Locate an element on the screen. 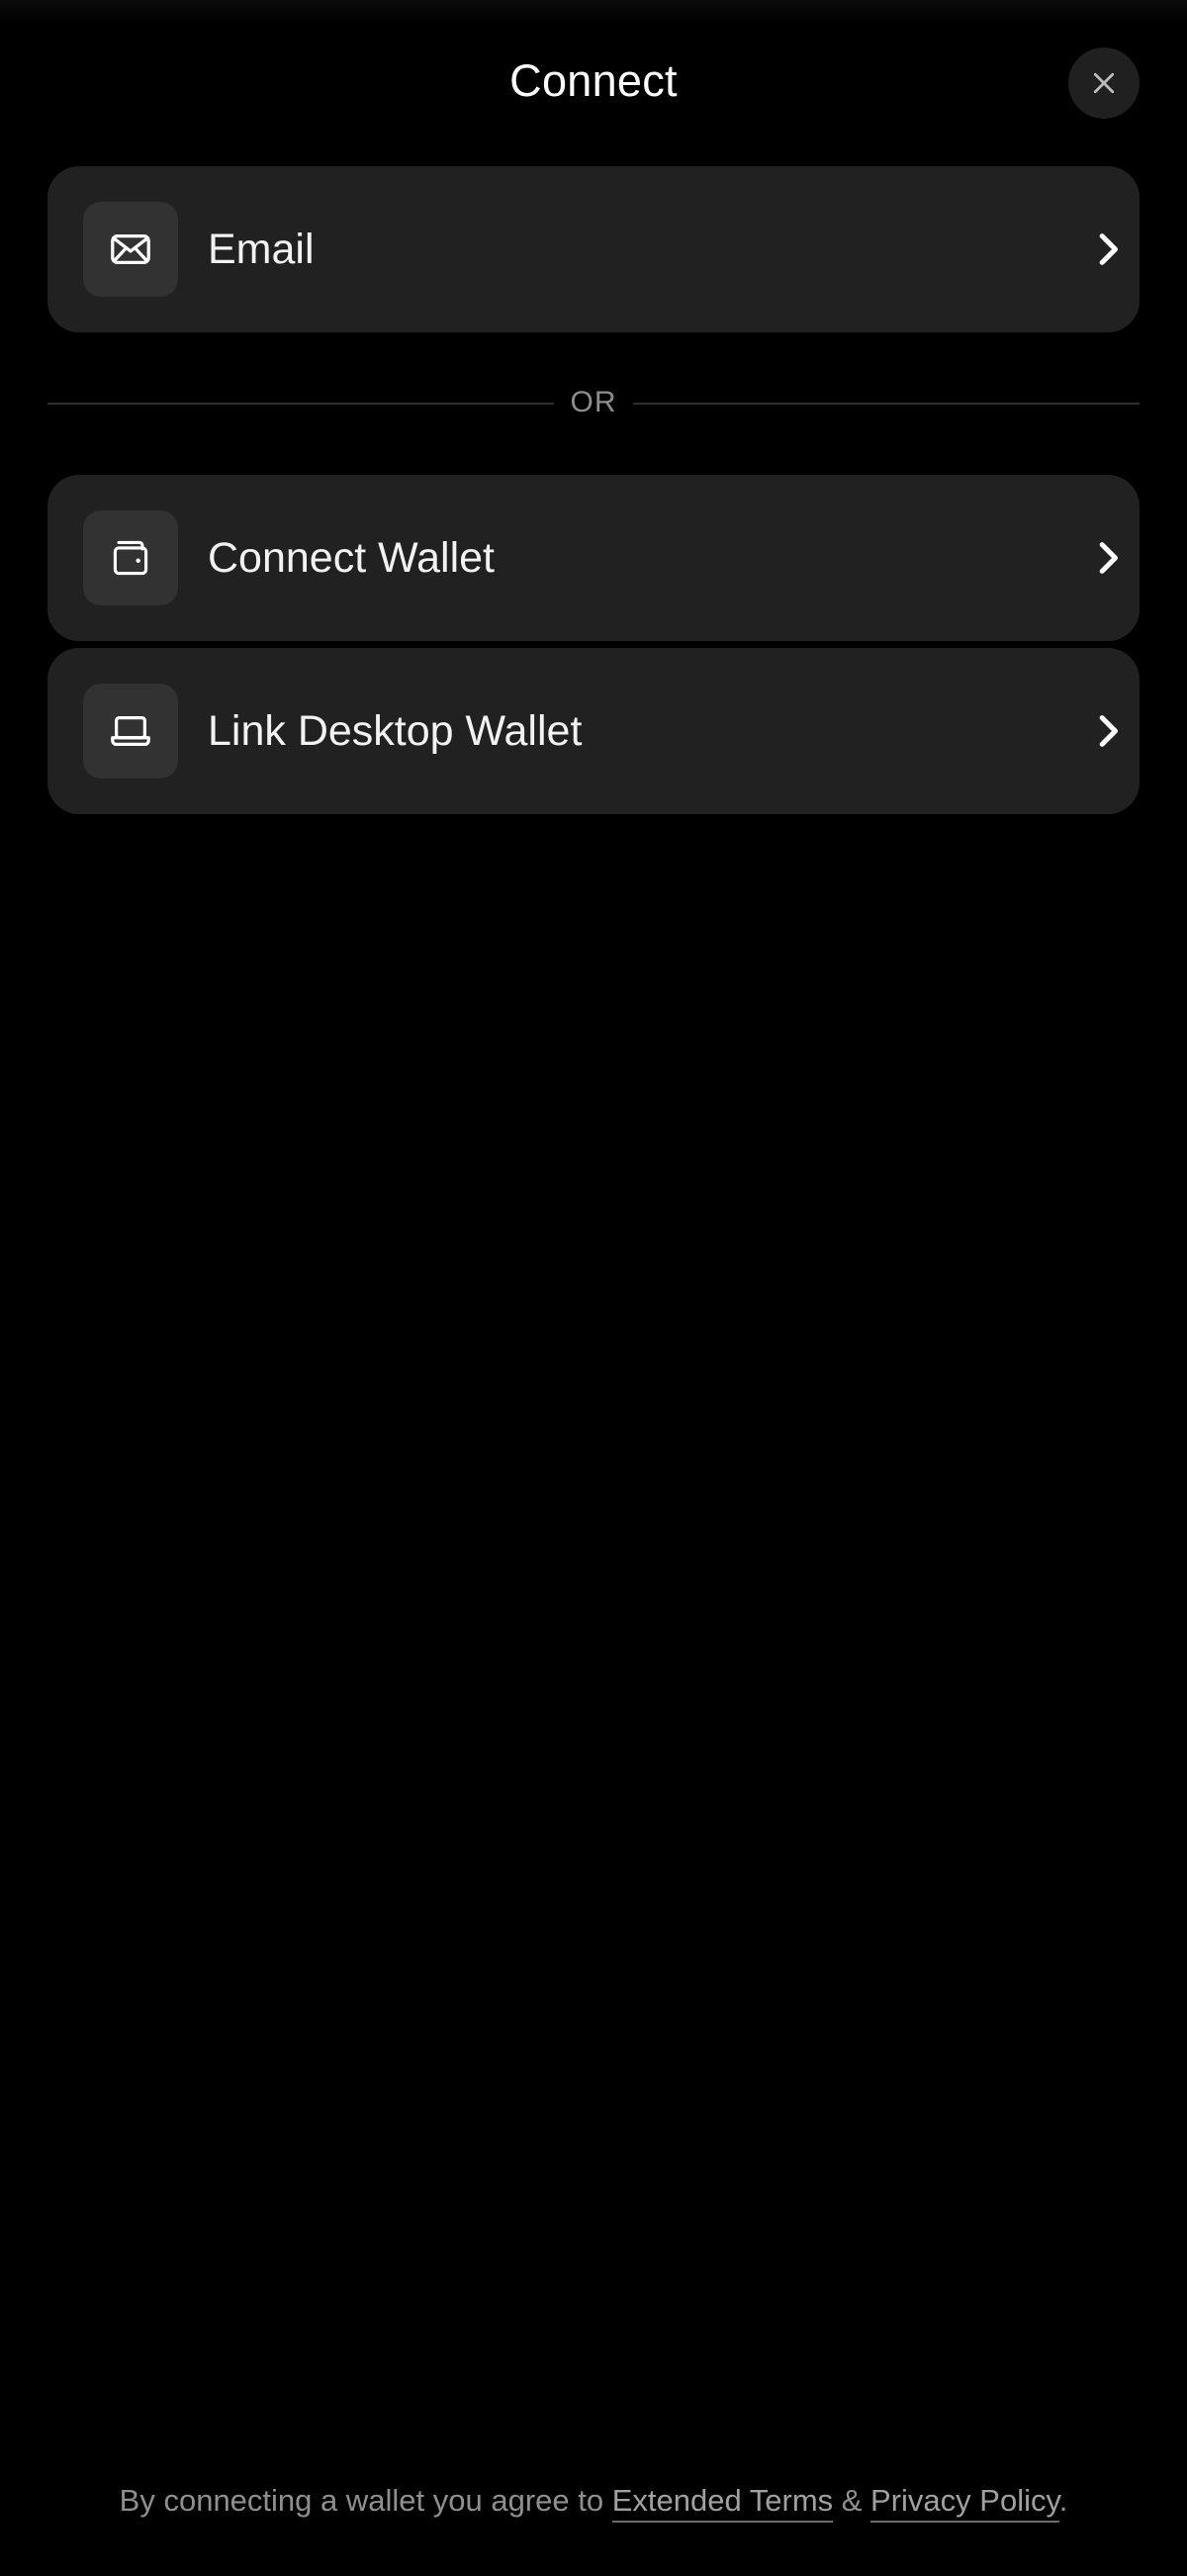 The height and width of the screenshot is (2576, 1187). footer-suffix-text: . is located at coordinates (1063, 2500).